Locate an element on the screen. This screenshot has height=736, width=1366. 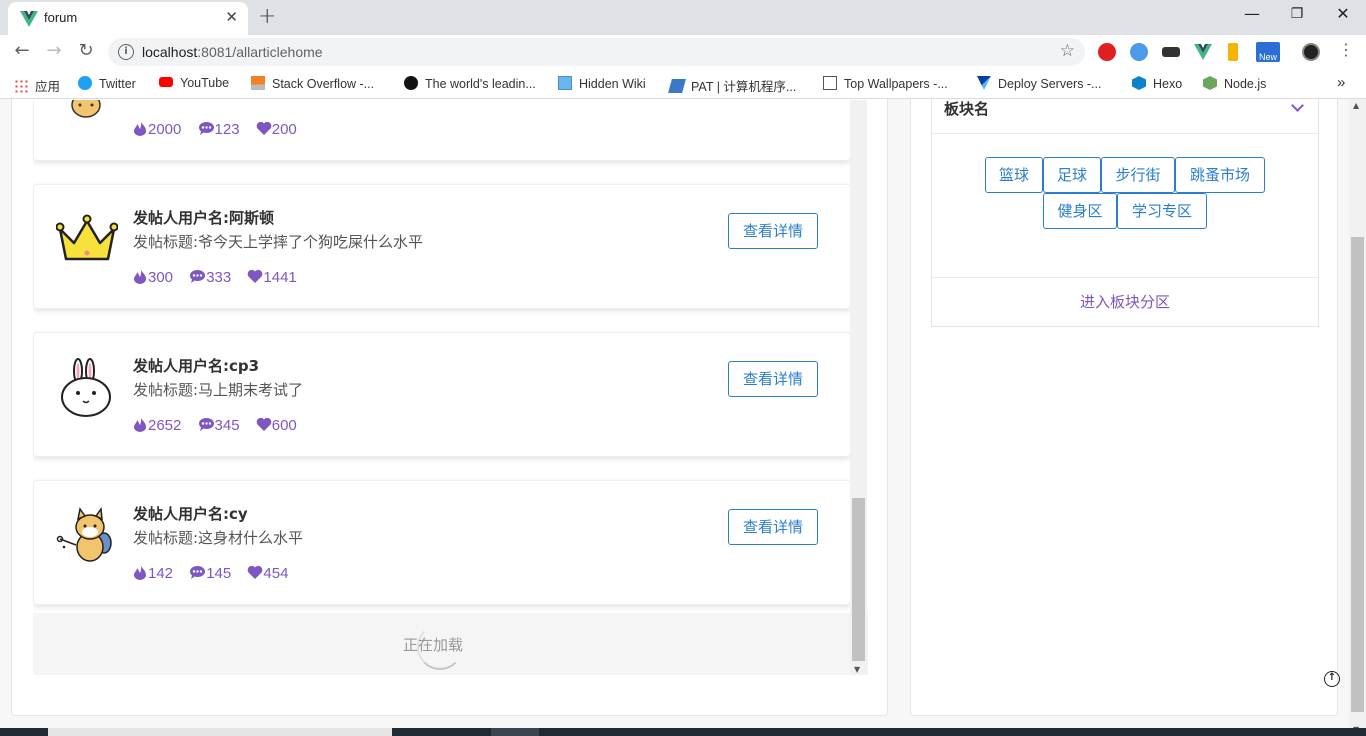
browser-tab: forum ✕ is located at coordinates (128, 18).